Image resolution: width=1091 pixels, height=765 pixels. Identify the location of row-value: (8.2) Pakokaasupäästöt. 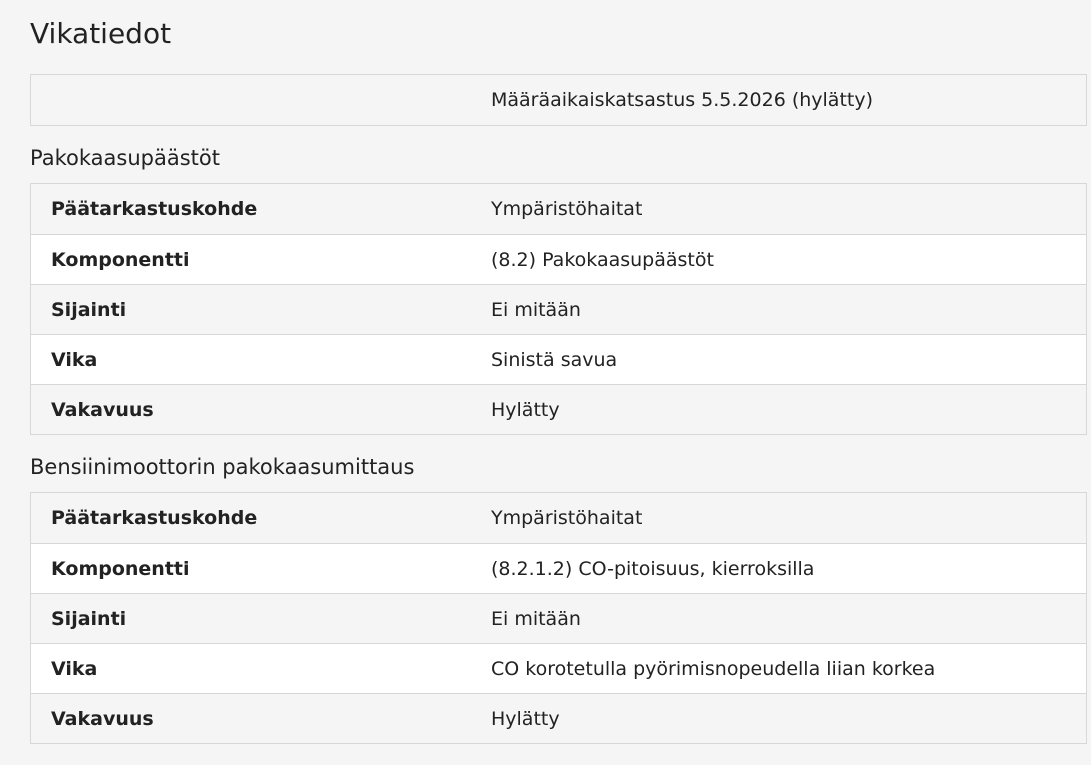
(602, 259).